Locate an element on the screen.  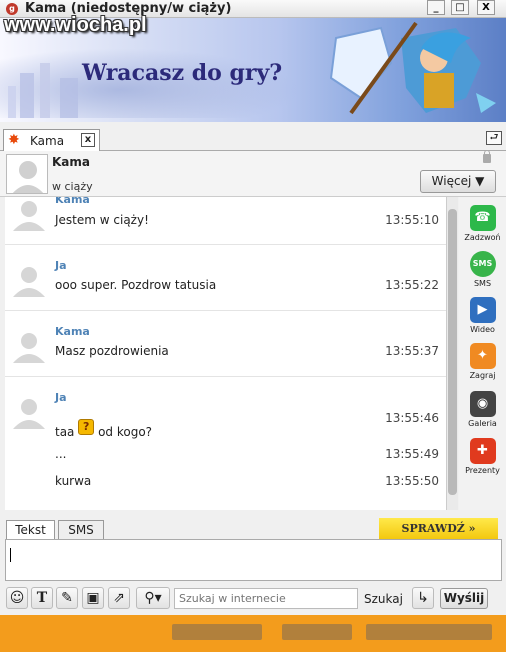
message-time: 13:55:10 is located at coordinates (412, 220).